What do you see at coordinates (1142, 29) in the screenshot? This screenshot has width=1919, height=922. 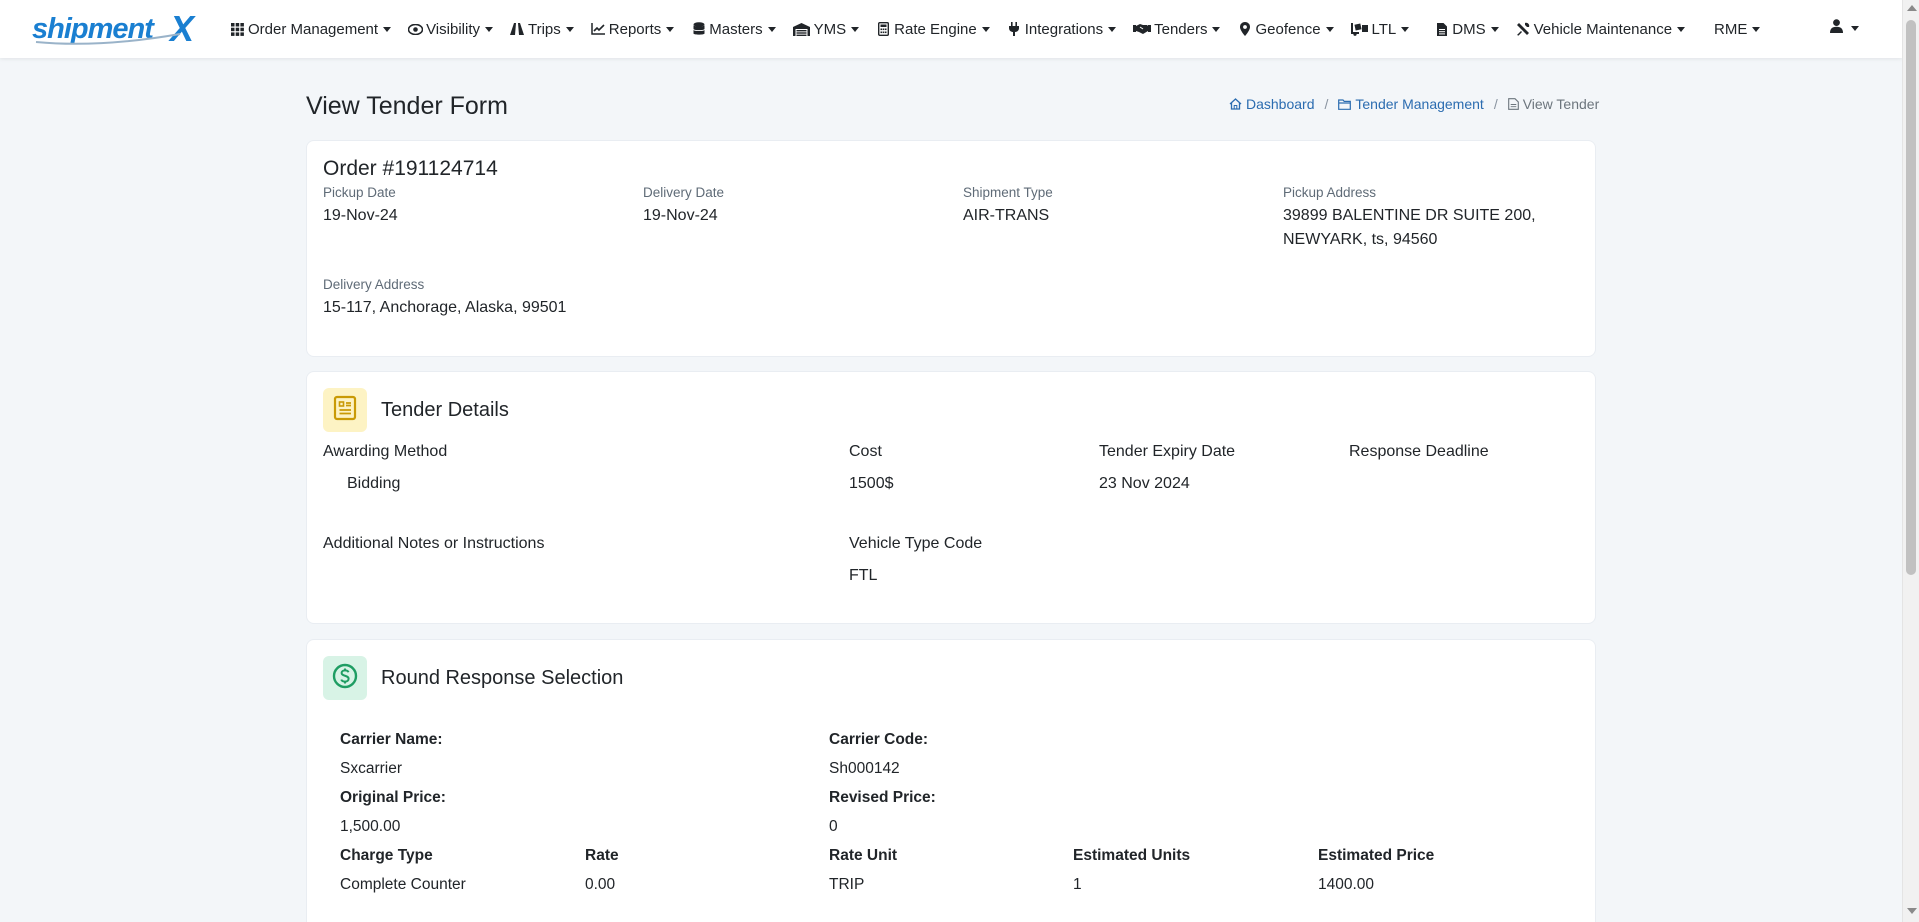 I see `handshake-icon` at bounding box center [1142, 29].